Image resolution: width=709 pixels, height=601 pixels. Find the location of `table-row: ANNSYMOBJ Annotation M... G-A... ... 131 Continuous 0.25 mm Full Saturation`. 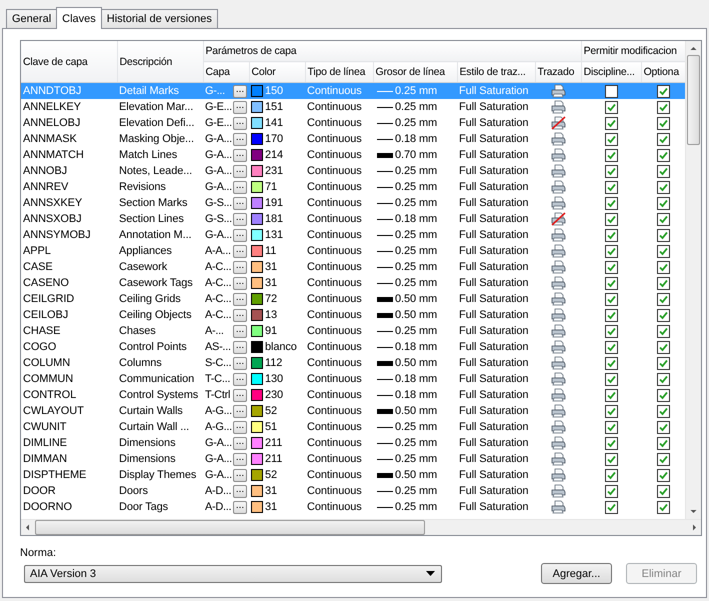

table-row: ANNSYMOBJ Annotation M... G-A... ... 131 Continuous 0.25 mm Full Saturation is located at coordinates (353, 235).